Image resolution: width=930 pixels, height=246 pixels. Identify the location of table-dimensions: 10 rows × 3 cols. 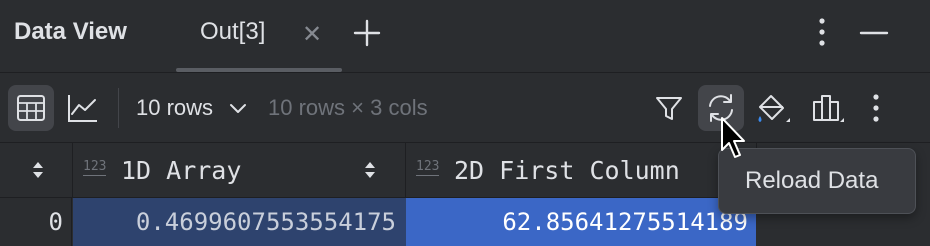
(348, 107).